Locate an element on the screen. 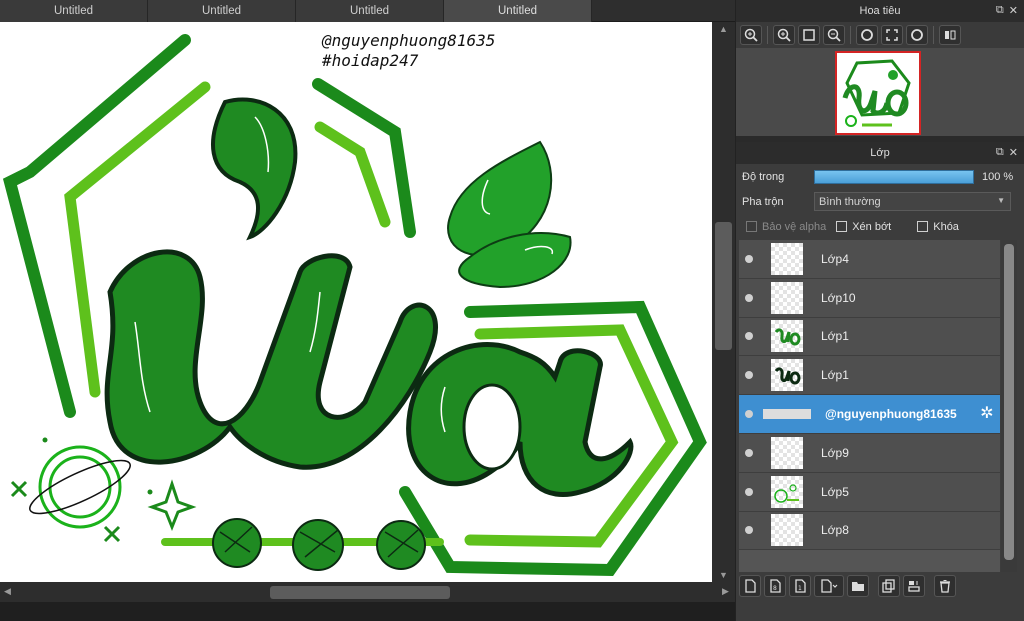 Image resolution: width=1024 pixels, height=621 pixels. layer-row: Lớp5 is located at coordinates (869, 492).